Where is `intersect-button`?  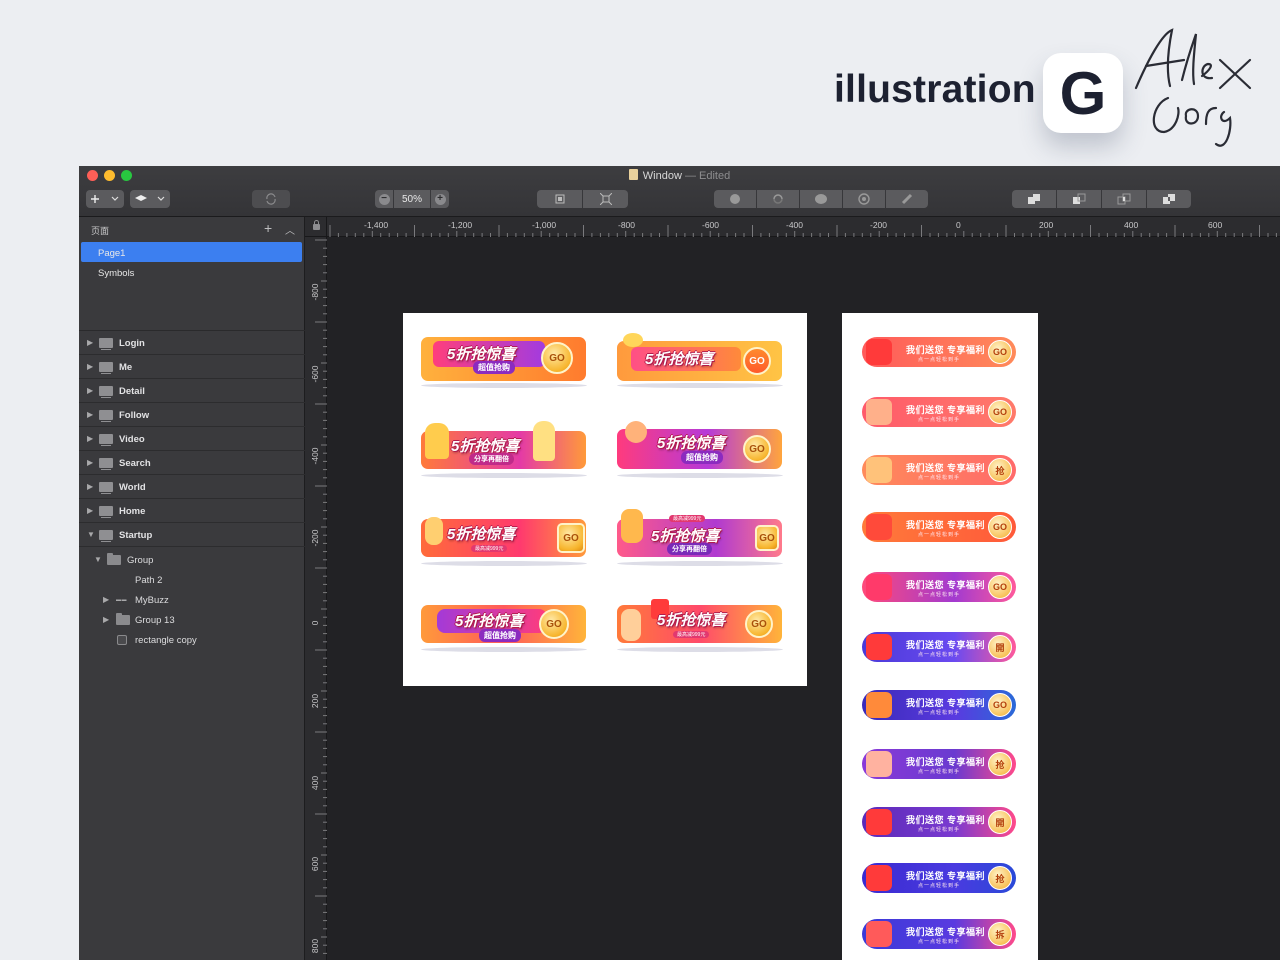 intersect-button is located at coordinates (1124, 199).